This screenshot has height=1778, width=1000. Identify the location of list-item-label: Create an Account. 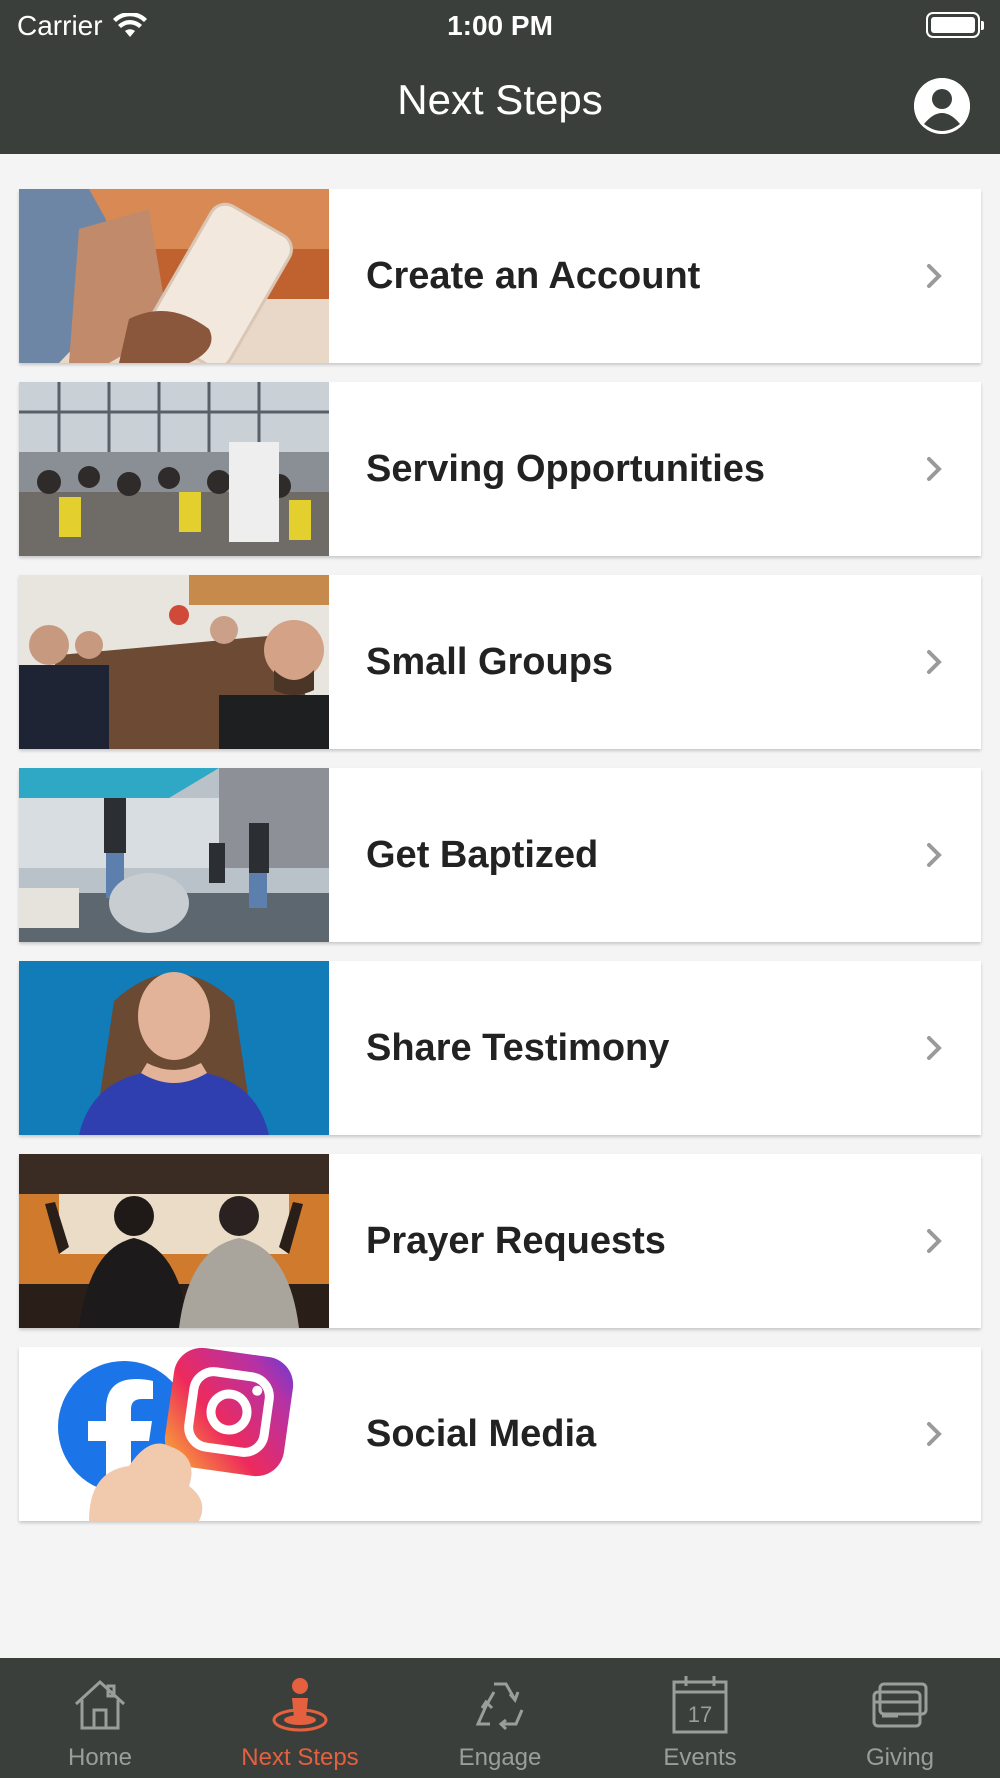
(533, 275).